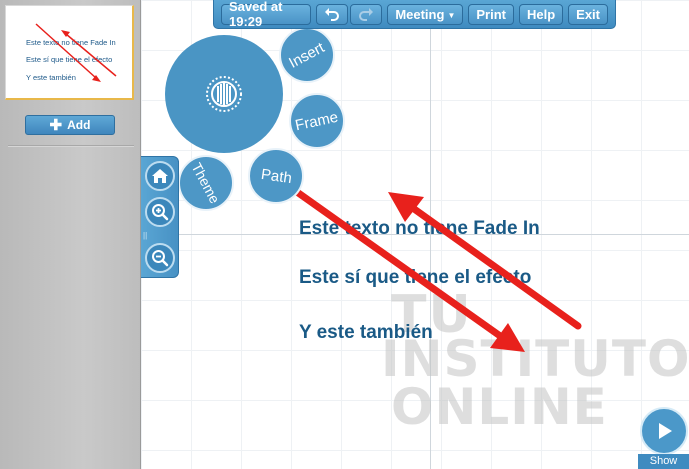 The height and width of the screenshot is (469, 689). What do you see at coordinates (145, 235) in the screenshot?
I see `drag-handle-icon: ||` at bounding box center [145, 235].